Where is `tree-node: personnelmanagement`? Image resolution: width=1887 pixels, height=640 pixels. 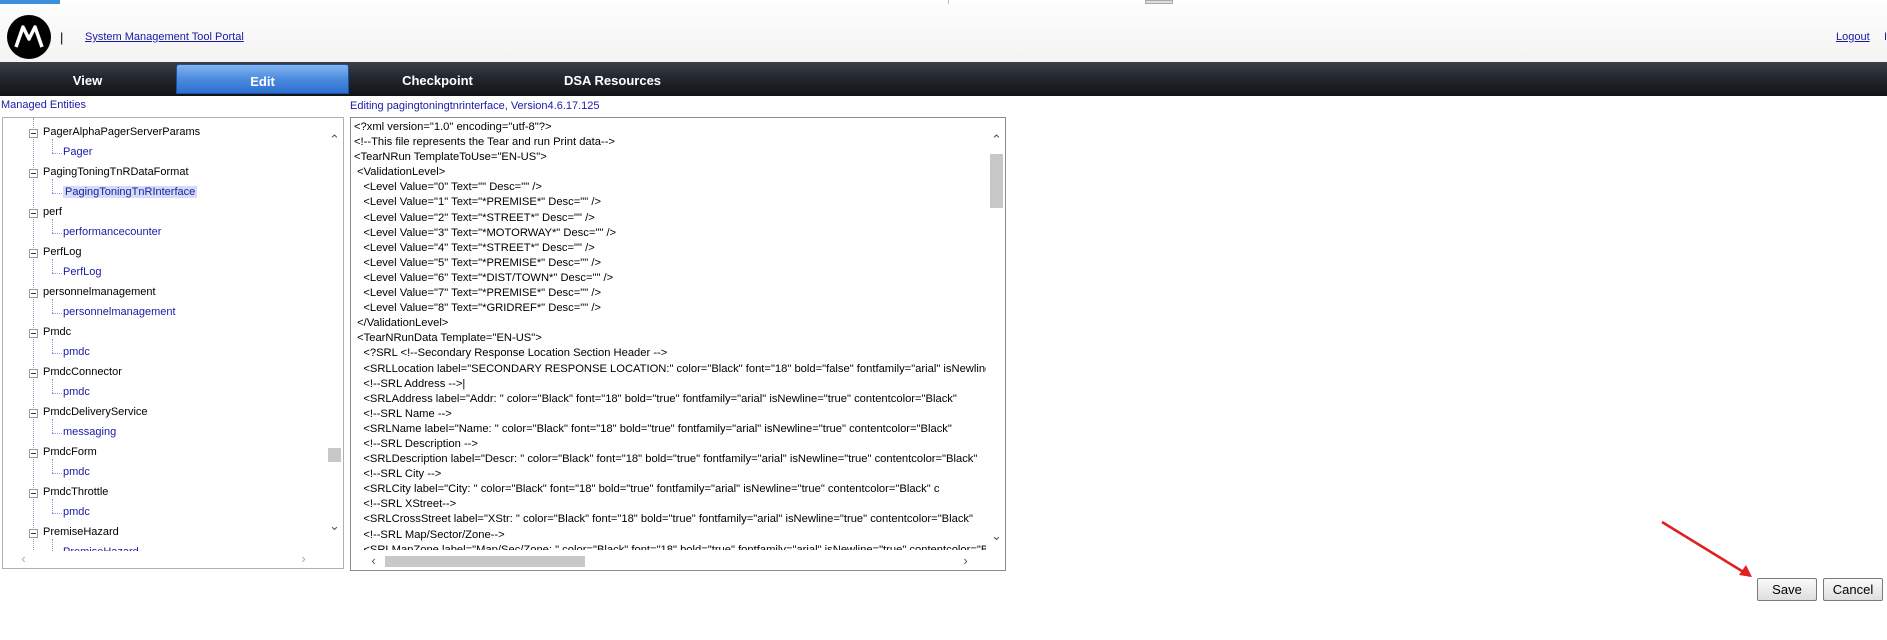 tree-node: personnelmanagement is located at coordinates (99, 292).